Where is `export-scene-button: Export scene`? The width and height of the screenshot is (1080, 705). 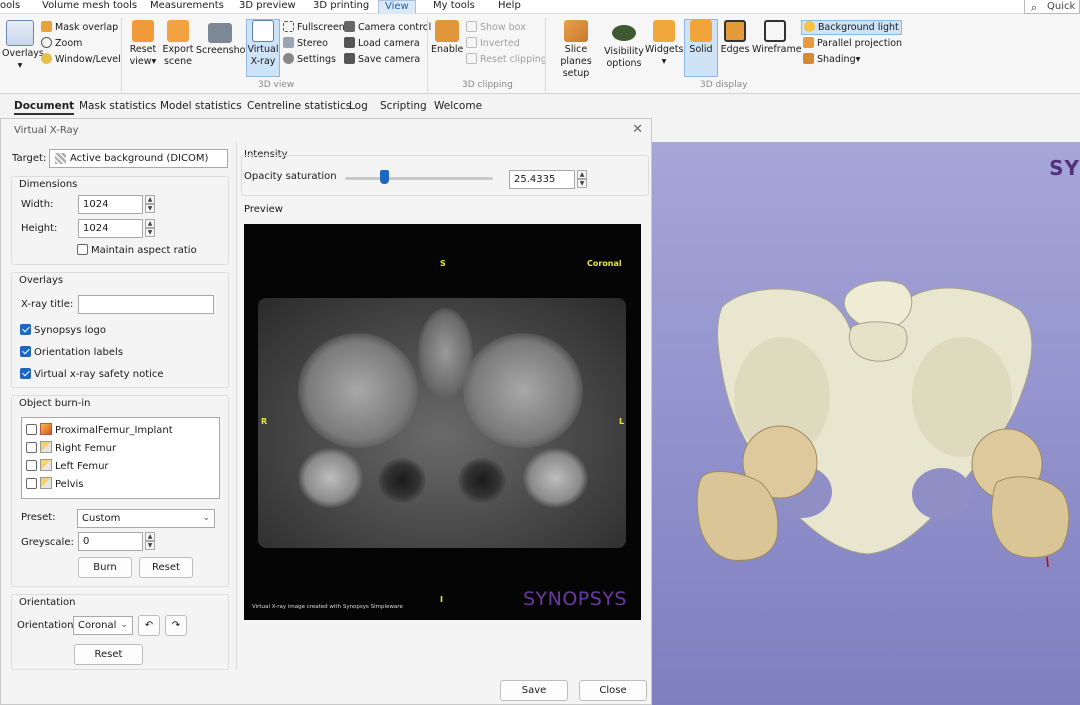 export-scene-button: Export scene is located at coordinates (178, 44).